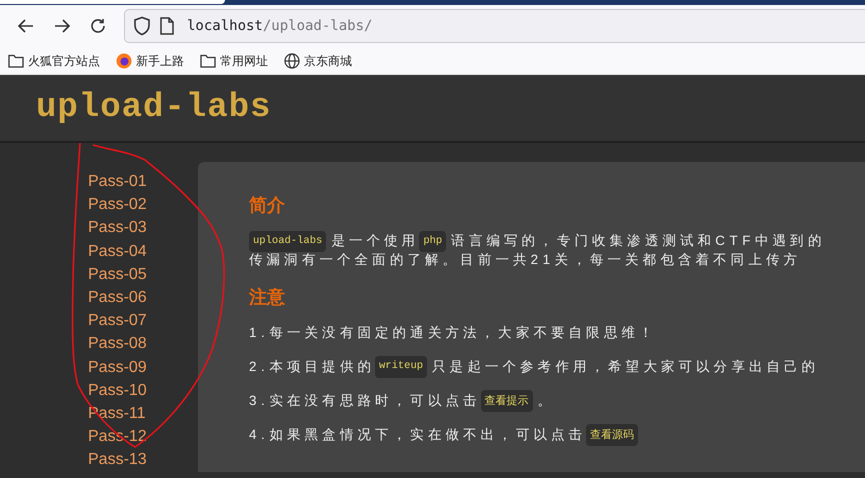 This screenshot has height=478, width=865. Describe the element at coordinates (99, 390) in the screenshot. I see `sidebar-link: Pass-10` at that location.